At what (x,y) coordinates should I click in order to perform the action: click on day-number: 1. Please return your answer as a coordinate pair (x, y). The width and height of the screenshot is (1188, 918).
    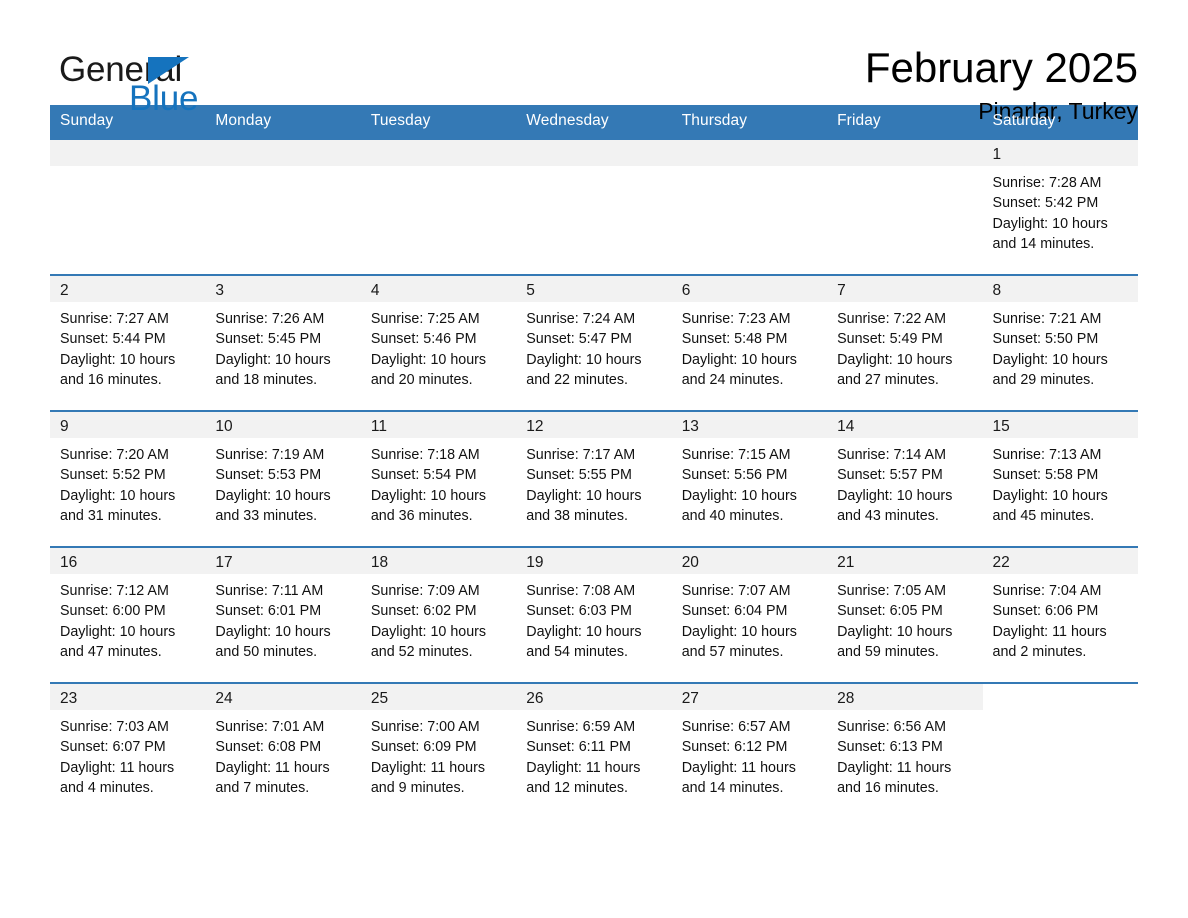
    Looking at the image, I should click on (1060, 153).